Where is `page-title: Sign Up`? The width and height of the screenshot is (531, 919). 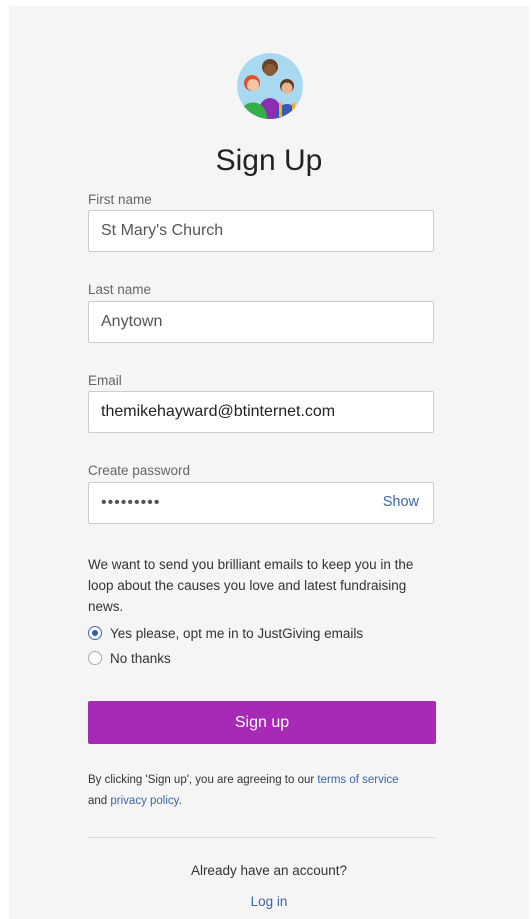
page-title: Sign Up is located at coordinates (269, 160).